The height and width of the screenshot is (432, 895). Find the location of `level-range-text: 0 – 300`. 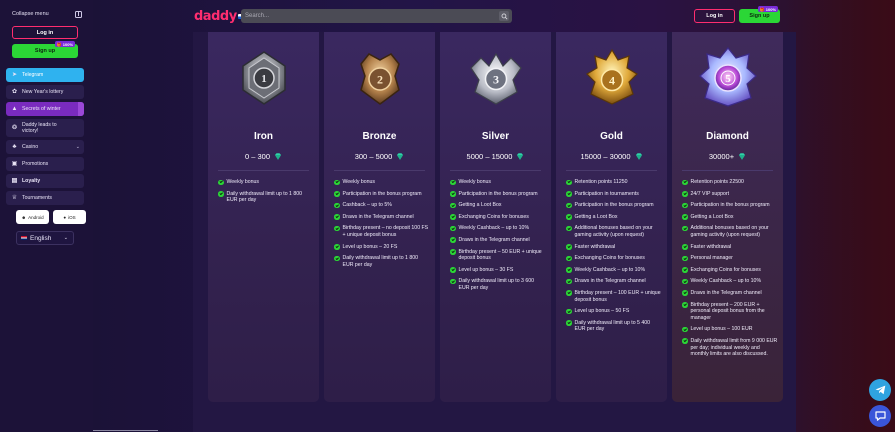

level-range-text: 0 – 300 is located at coordinates (257, 156).